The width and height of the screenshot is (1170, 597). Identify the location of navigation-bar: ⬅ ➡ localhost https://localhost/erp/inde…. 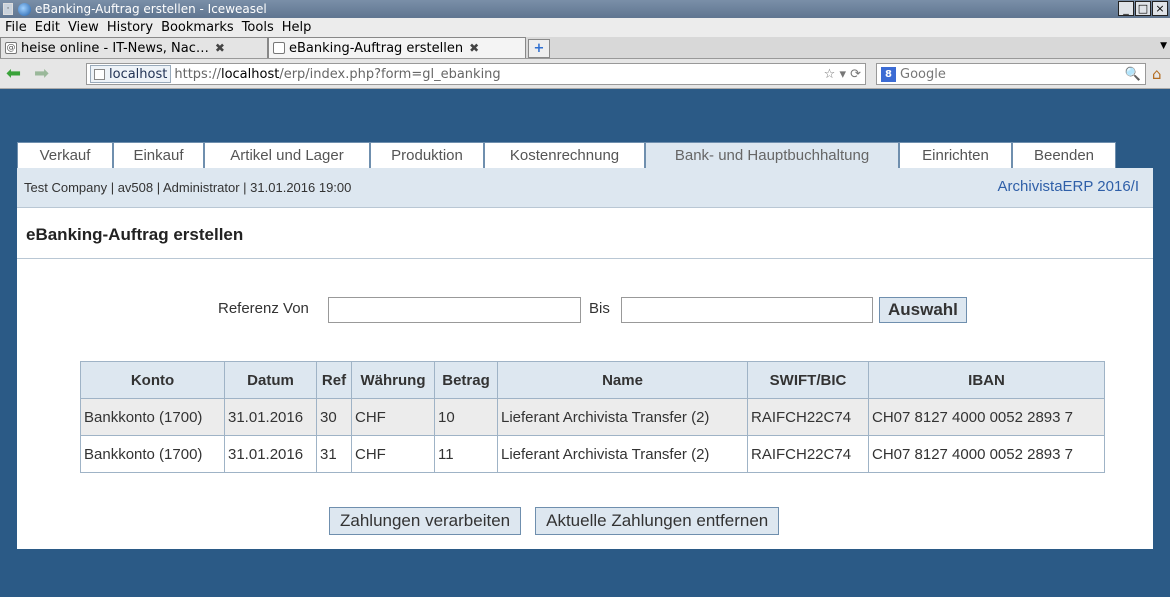
(585, 74).